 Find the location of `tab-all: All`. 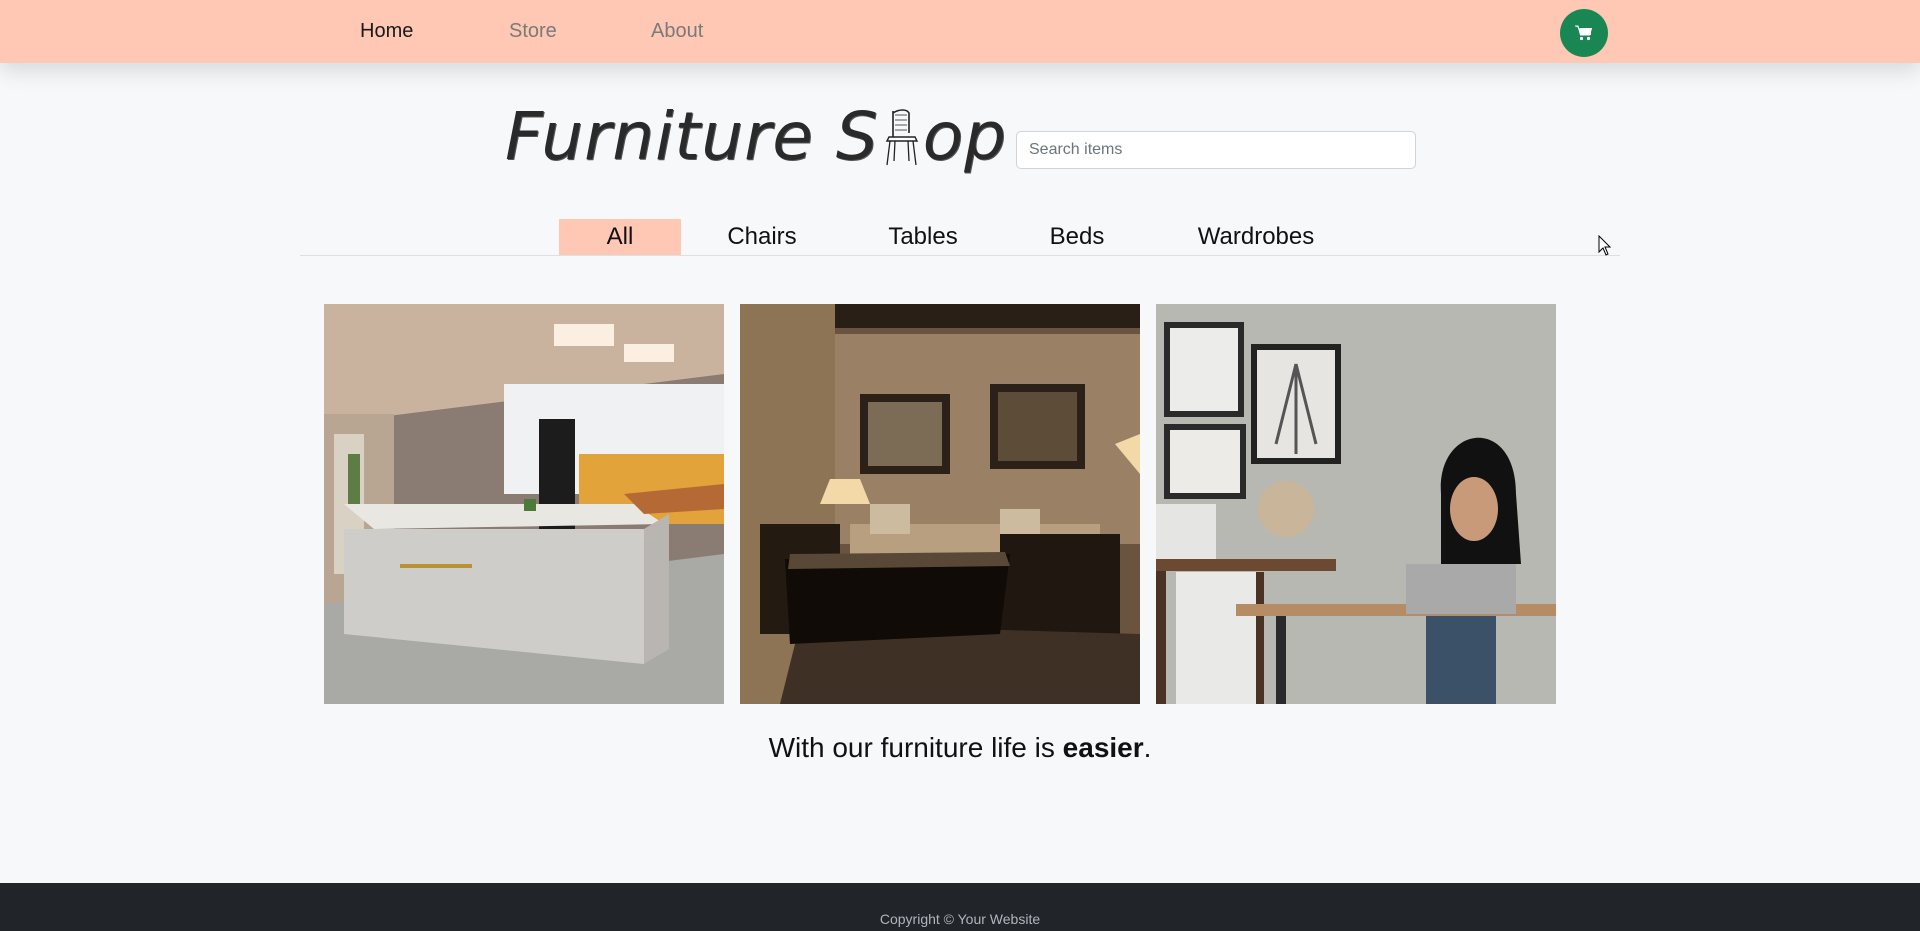

tab-all: All is located at coordinates (620, 237).